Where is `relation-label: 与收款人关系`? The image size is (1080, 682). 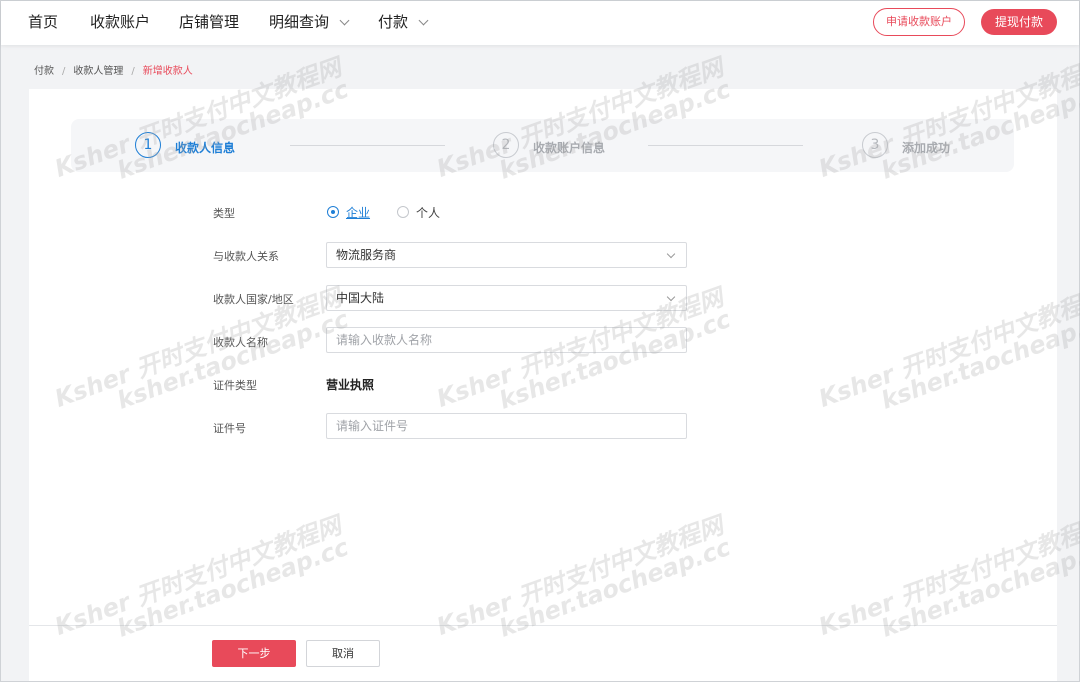
relation-label: 与收款人关系 is located at coordinates (246, 256).